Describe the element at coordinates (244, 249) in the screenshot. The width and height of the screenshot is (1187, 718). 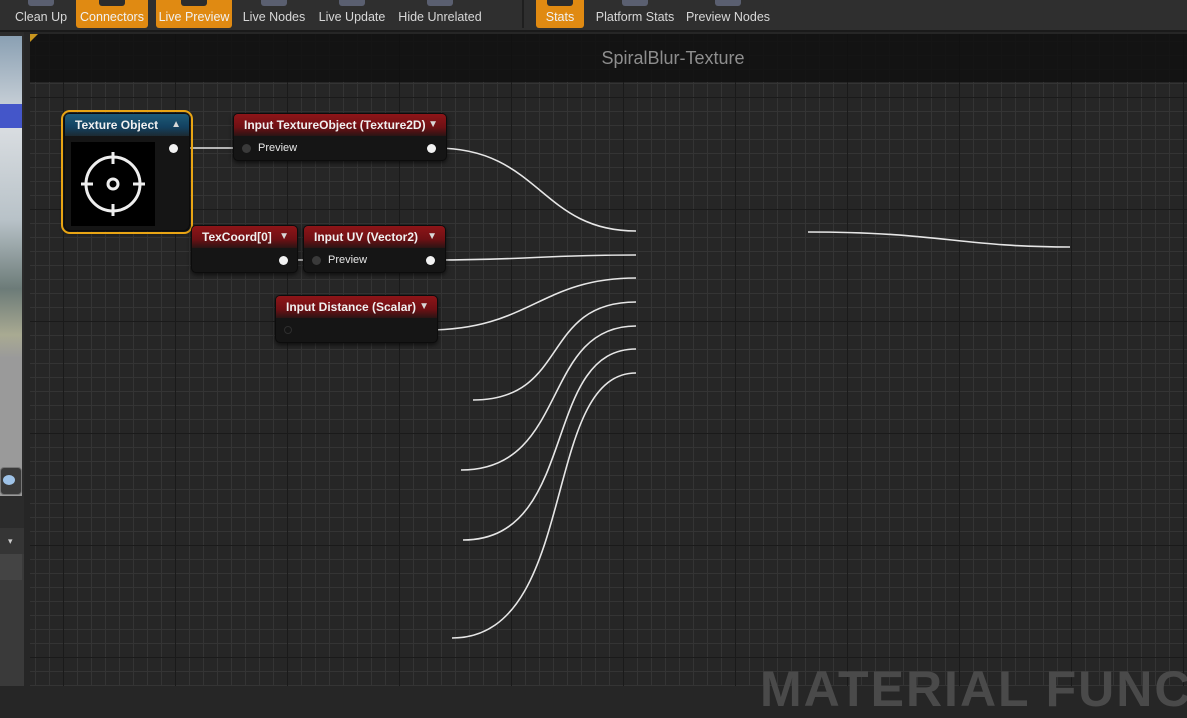
I see `node-texcoord: TexCoord[0] ▼` at that location.